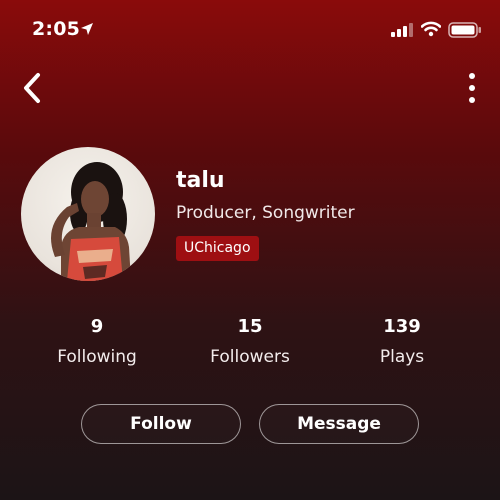 The image size is (500, 500). What do you see at coordinates (91, 221) in the screenshot?
I see `avatar-photo` at bounding box center [91, 221].